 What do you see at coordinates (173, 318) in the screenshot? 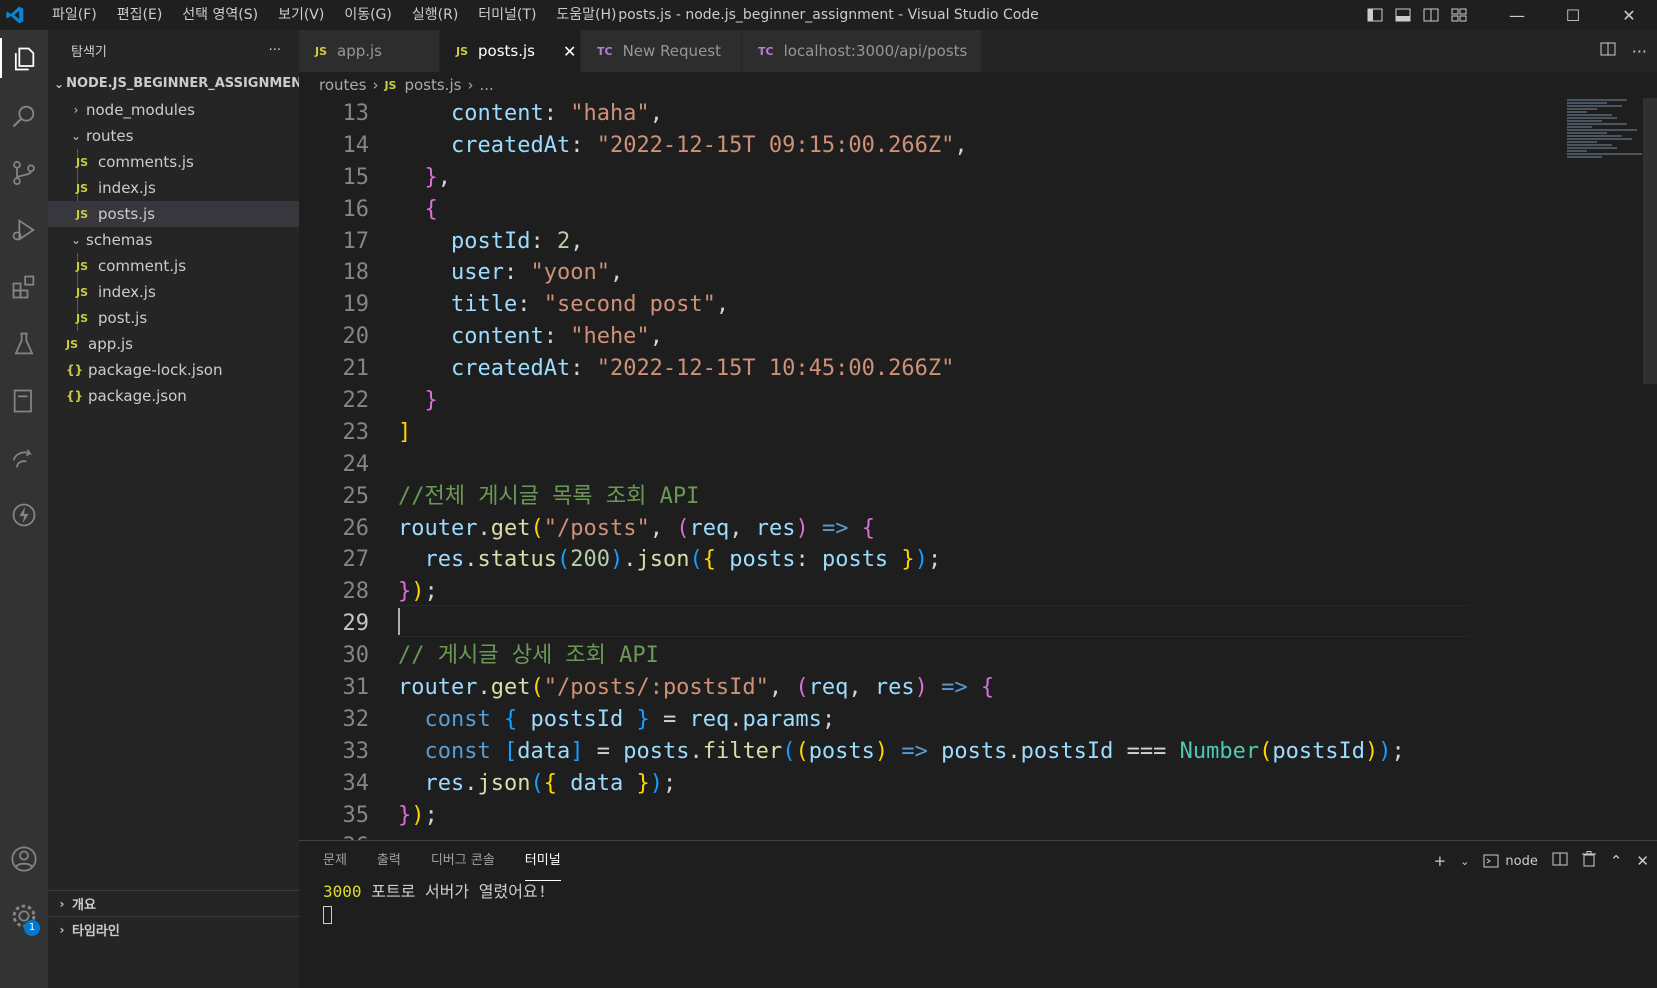
I see `tree-file-post-js: JS post.js` at bounding box center [173, 318].